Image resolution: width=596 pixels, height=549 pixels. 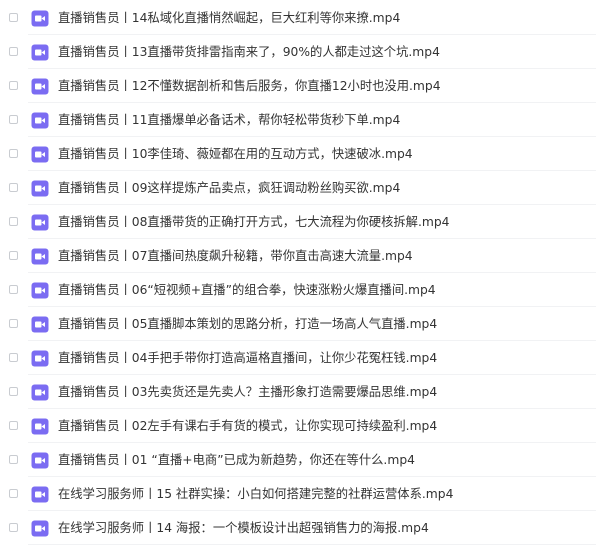 I want to click on file-row: 直播销售员丨05直播脚本策划的思路分析，打造一场高人气直播.mp4, so click(x=298, y=324).